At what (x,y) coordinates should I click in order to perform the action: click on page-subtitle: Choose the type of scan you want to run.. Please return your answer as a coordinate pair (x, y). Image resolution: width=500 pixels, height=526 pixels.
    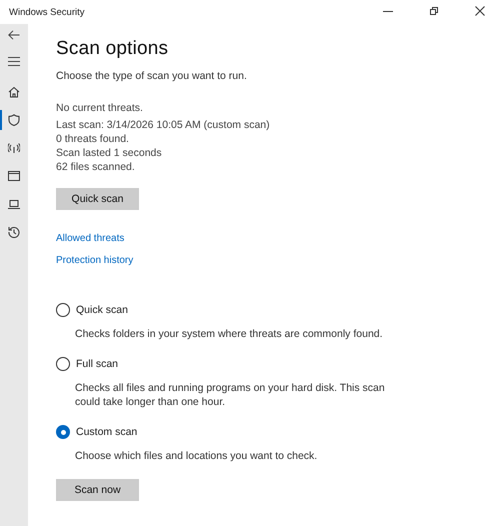
    Looking at the image, I should click on (152, 76).